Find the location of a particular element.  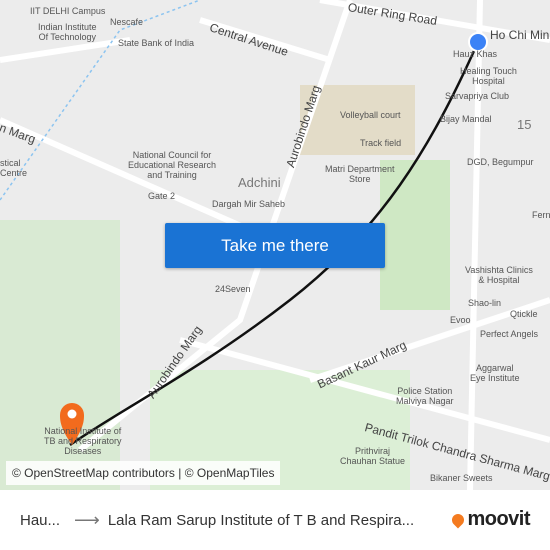

moovit-logo: moovit is located at coordinates (489, 519).